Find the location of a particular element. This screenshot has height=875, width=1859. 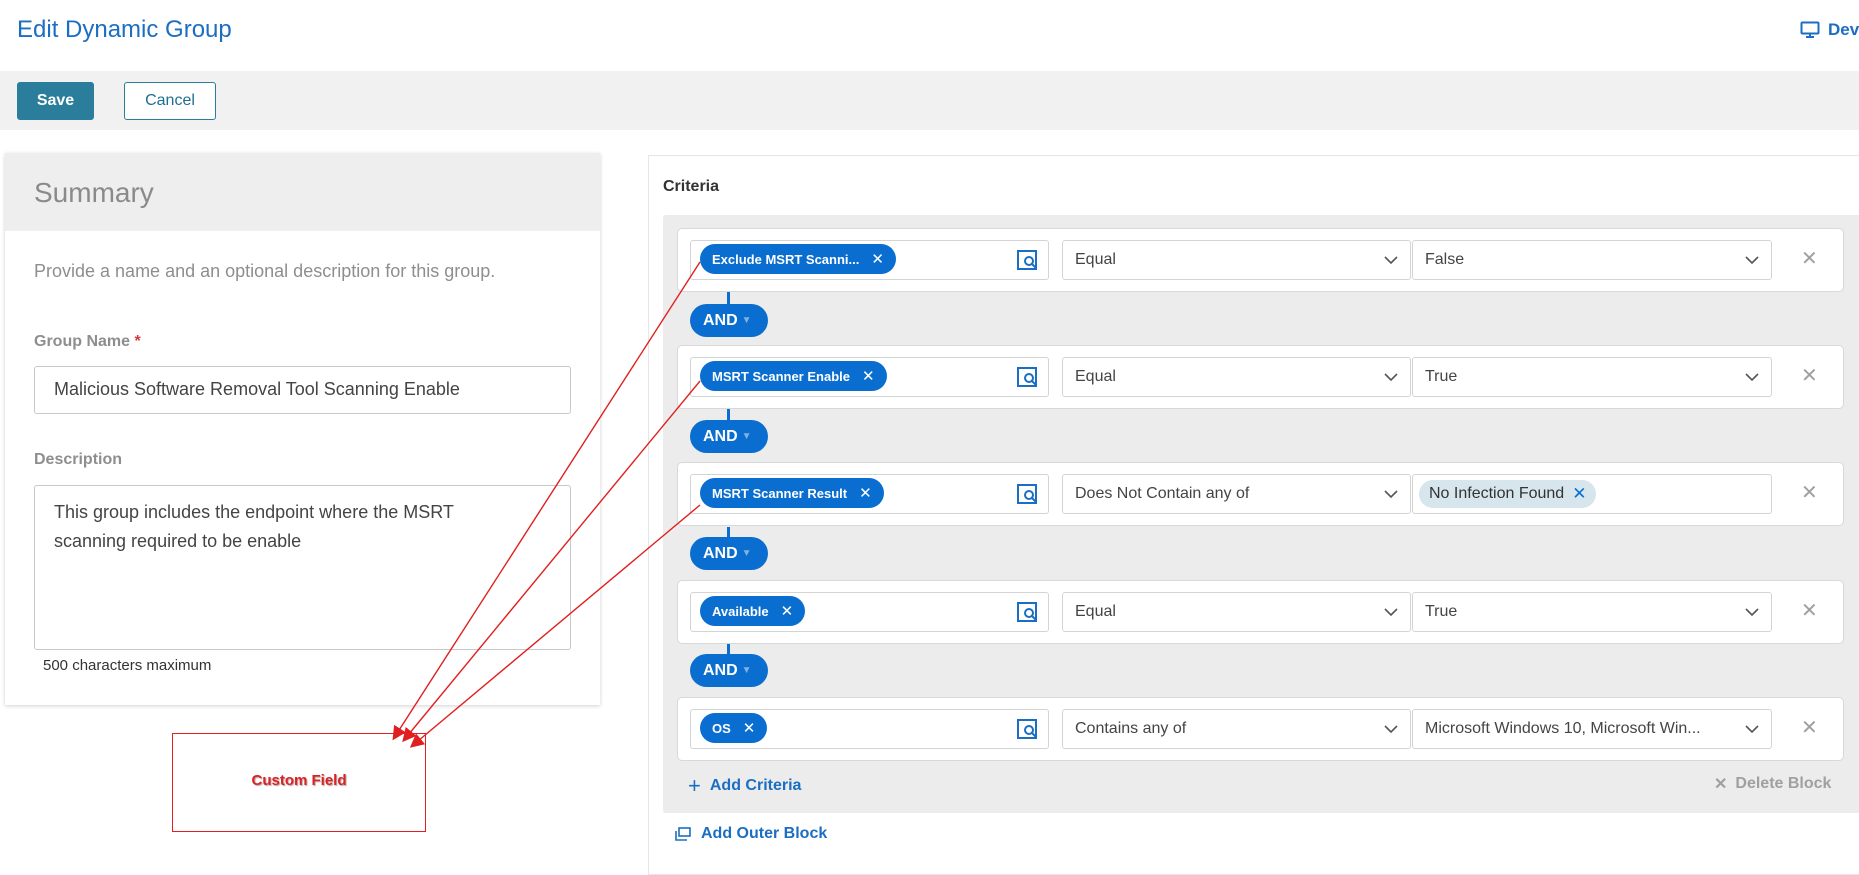

add-outer-block-button: Add Outer Block is located at coordinates (751, 834).